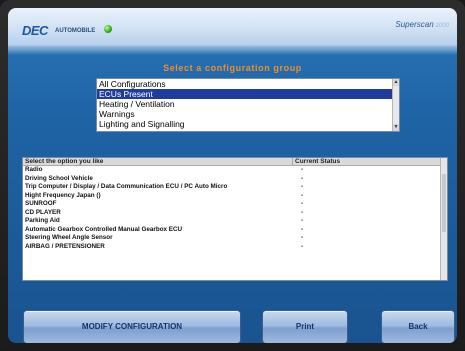  I want to click on table-row: AIRBAG / PRETENSIONER -, so click(235, 247).